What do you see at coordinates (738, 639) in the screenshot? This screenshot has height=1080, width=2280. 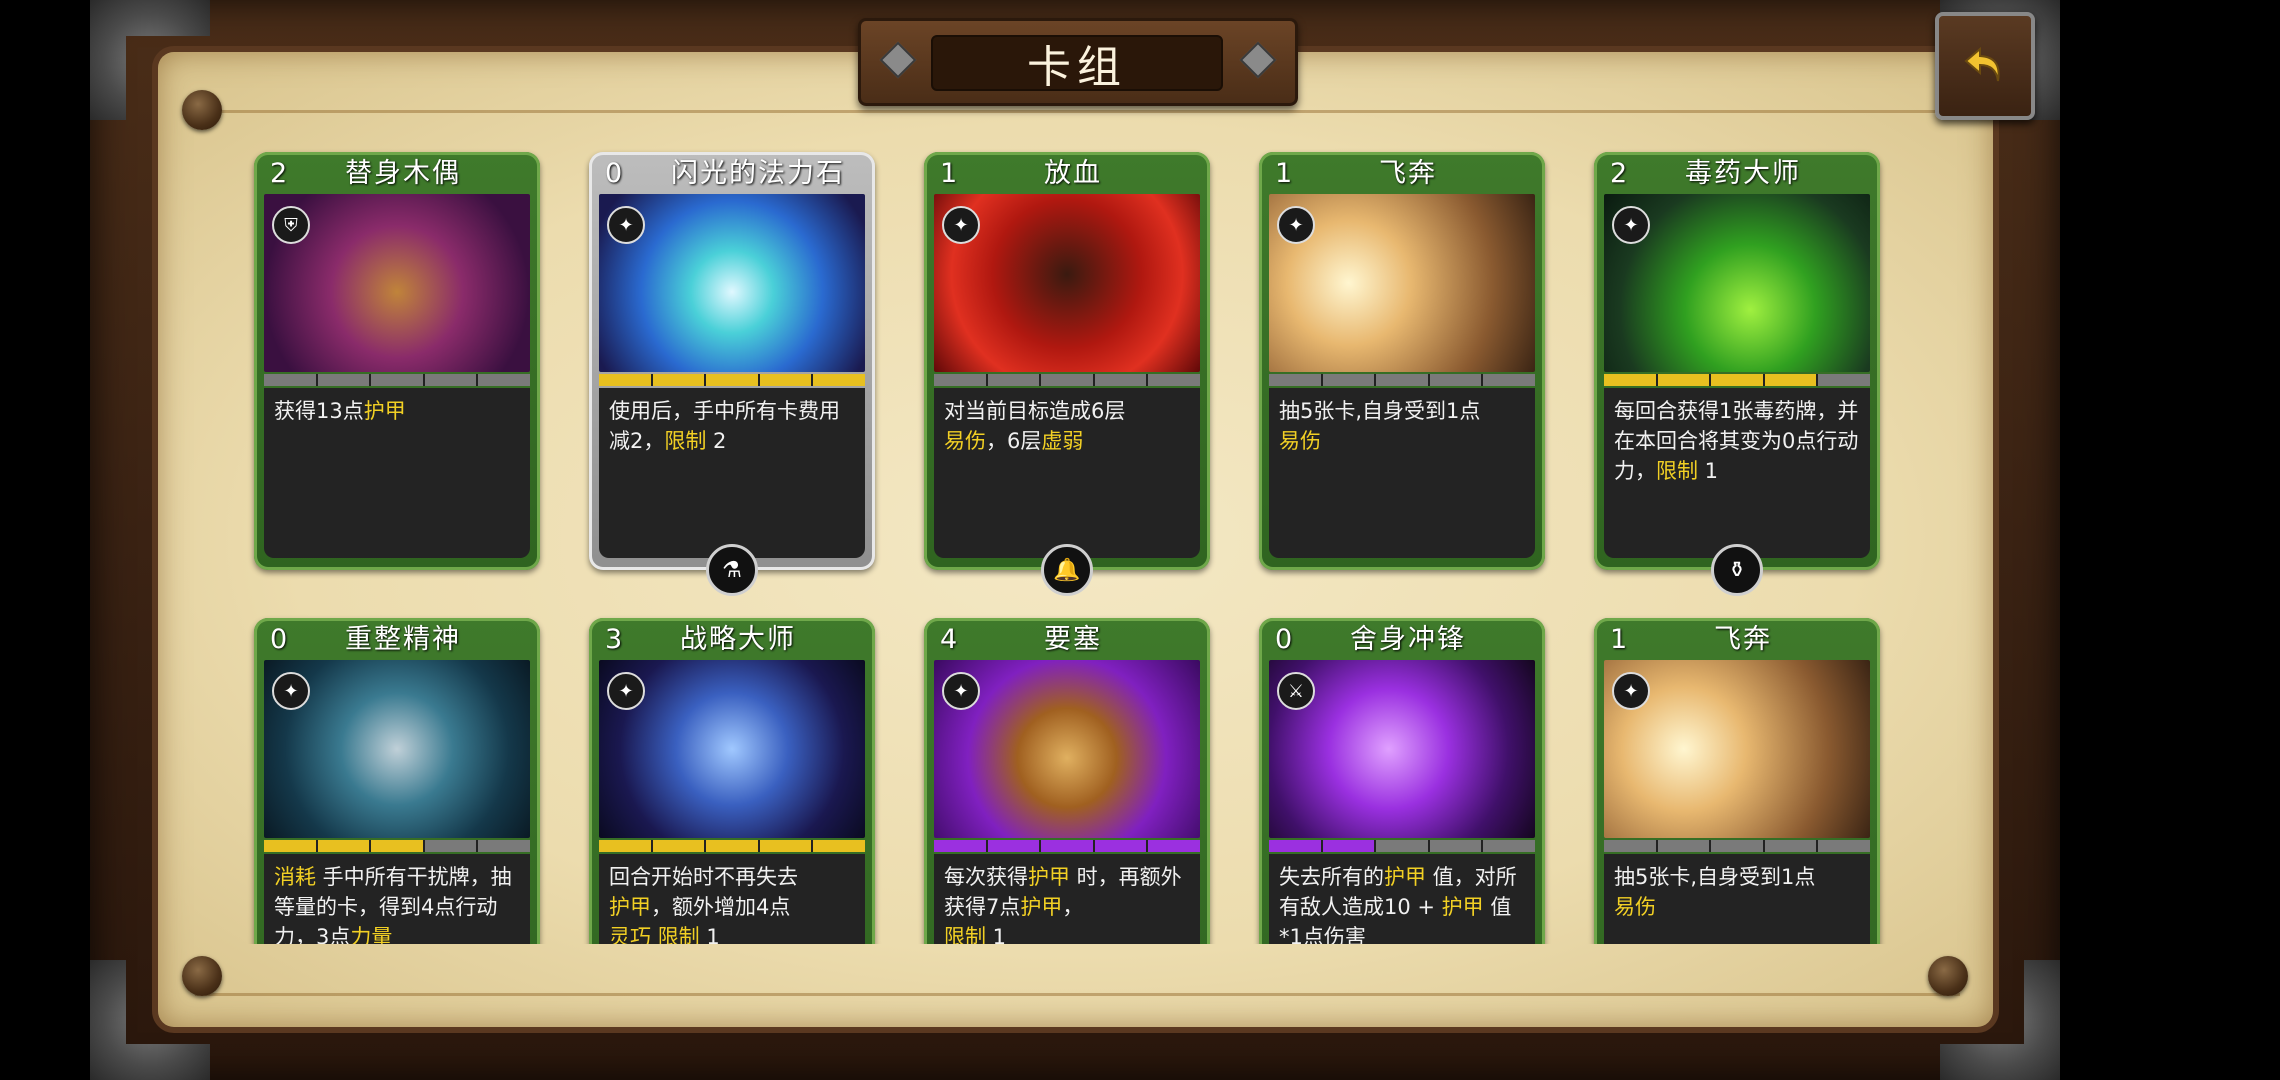 I see `card-name: 战略大师` at bounding box center [738, 639].